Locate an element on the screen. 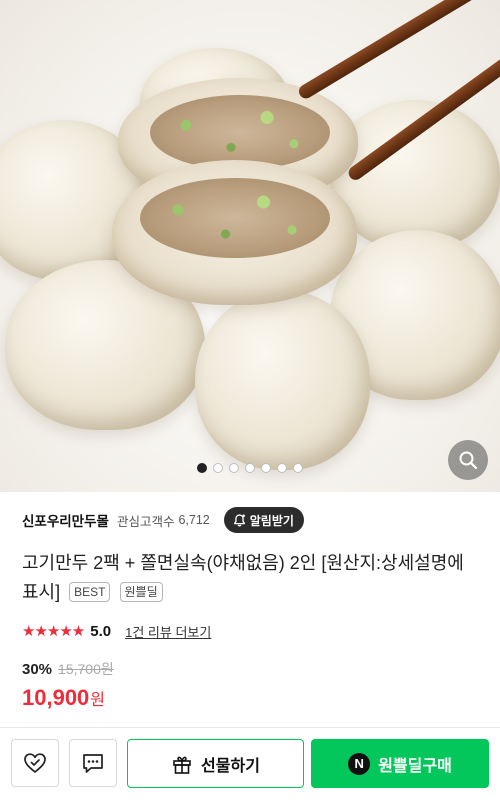 The height and width of the screenshot is (800, 500). carousel-indicator is located at coordinates (250, 468).